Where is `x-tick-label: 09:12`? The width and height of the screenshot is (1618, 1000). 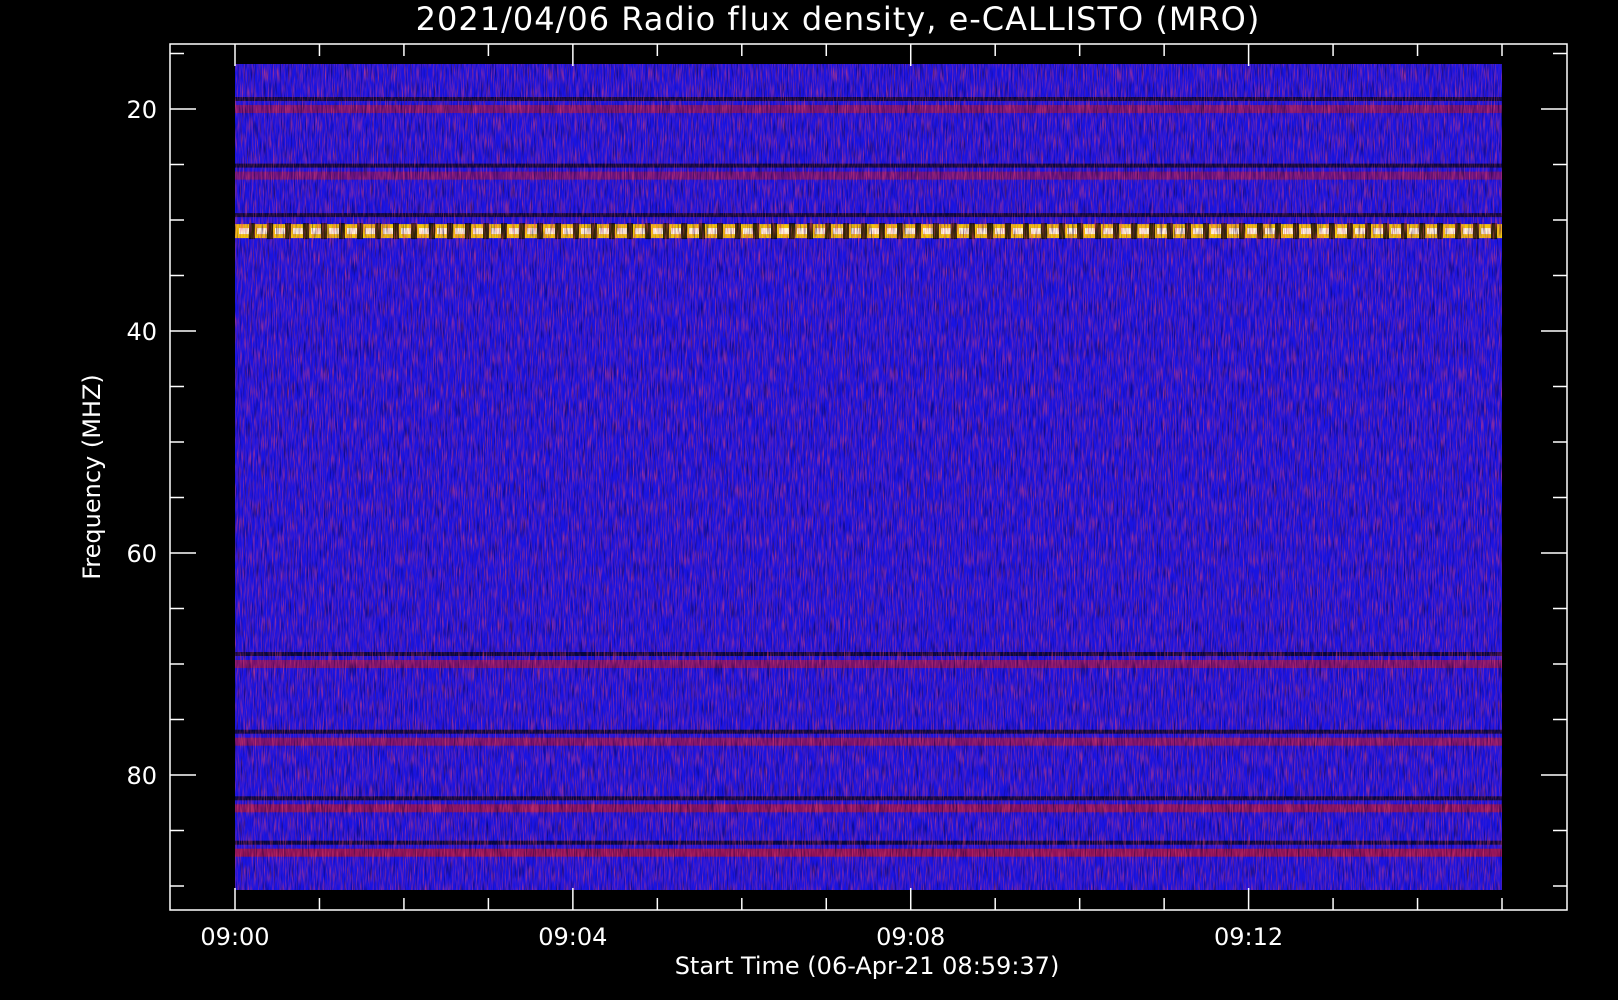
x-tick-label: 09:12 is located at coordinates (1248, 937).